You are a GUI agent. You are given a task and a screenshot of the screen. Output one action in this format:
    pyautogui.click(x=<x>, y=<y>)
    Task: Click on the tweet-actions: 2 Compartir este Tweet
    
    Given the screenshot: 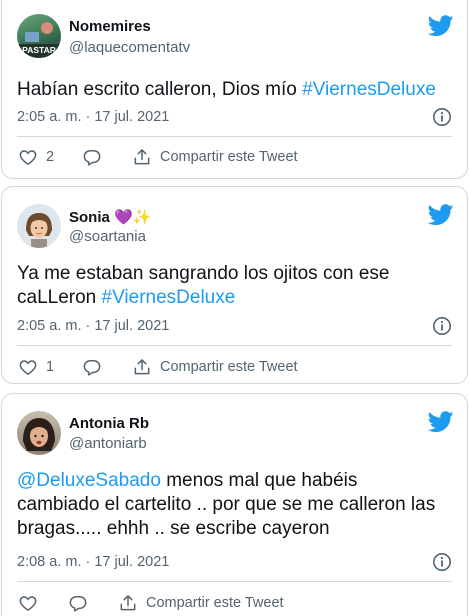 What is the action you would take?
    pyautogui.click(x=234, y=157)
    